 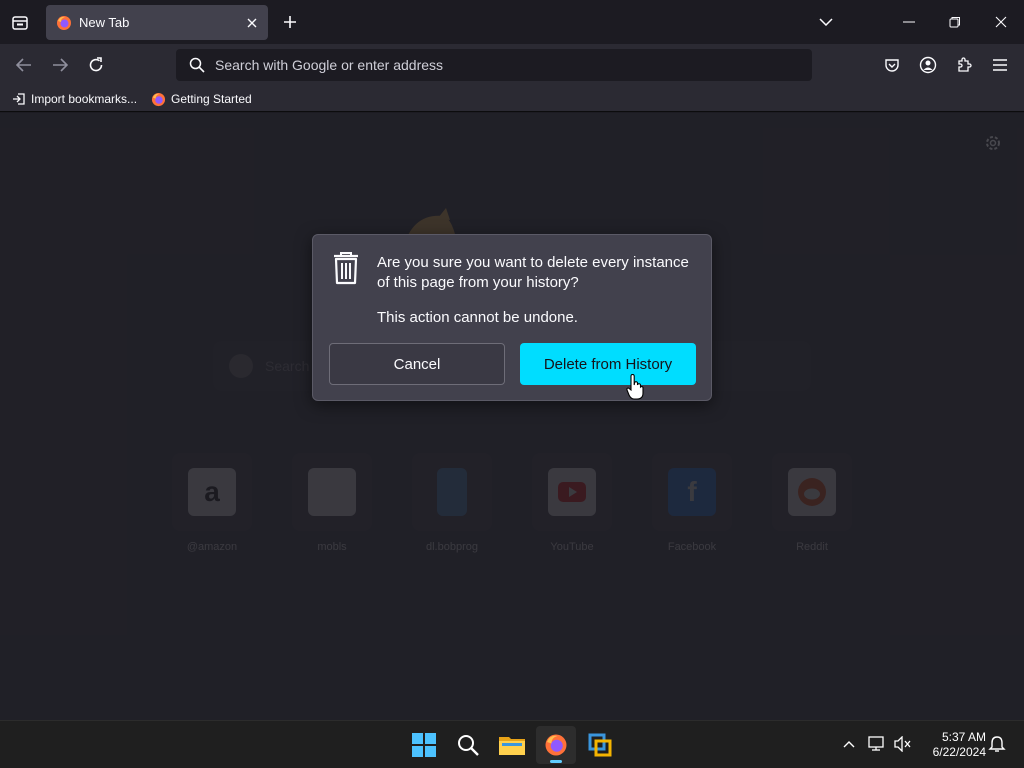 I want to click on delete-from-history-button: Delete from History, so click(x=608, y=364).